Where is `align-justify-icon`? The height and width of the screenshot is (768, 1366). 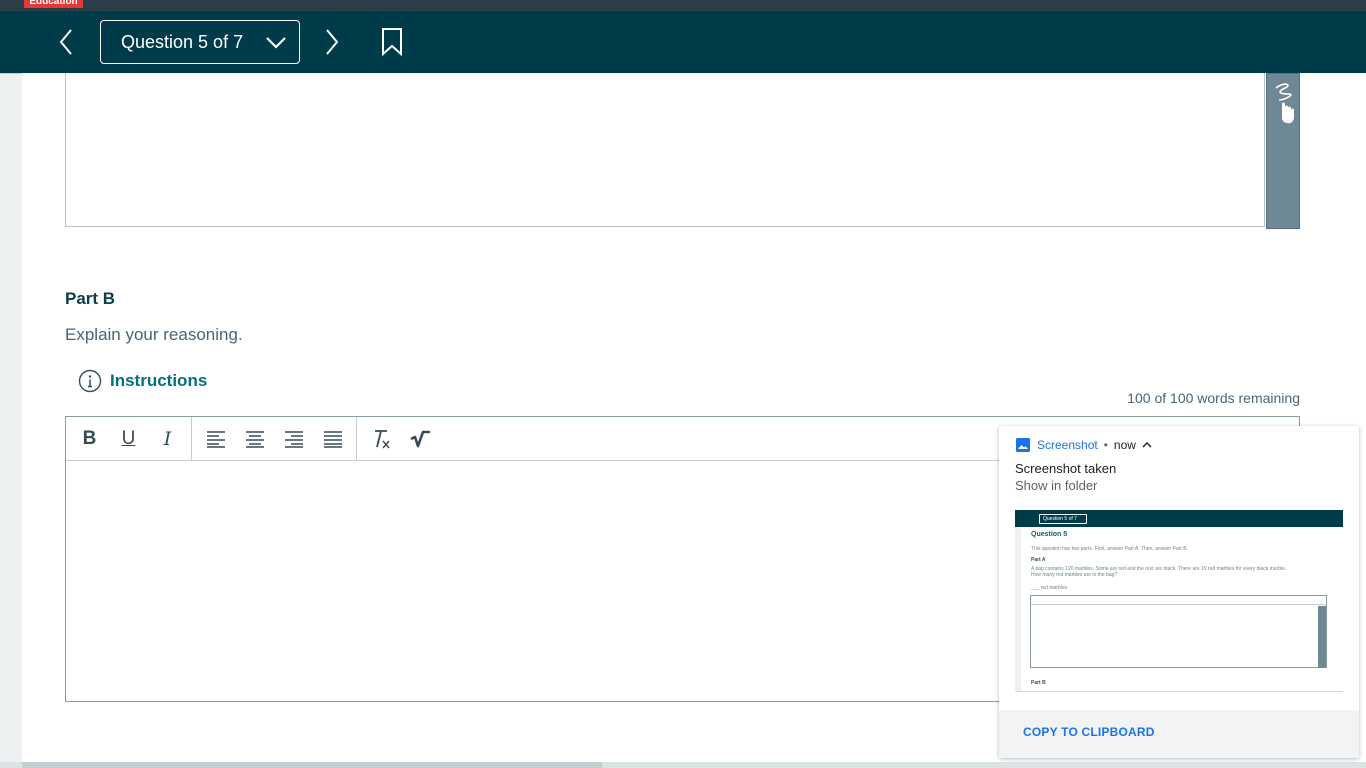 align-justify-icon is located at coordinates (332, 439).